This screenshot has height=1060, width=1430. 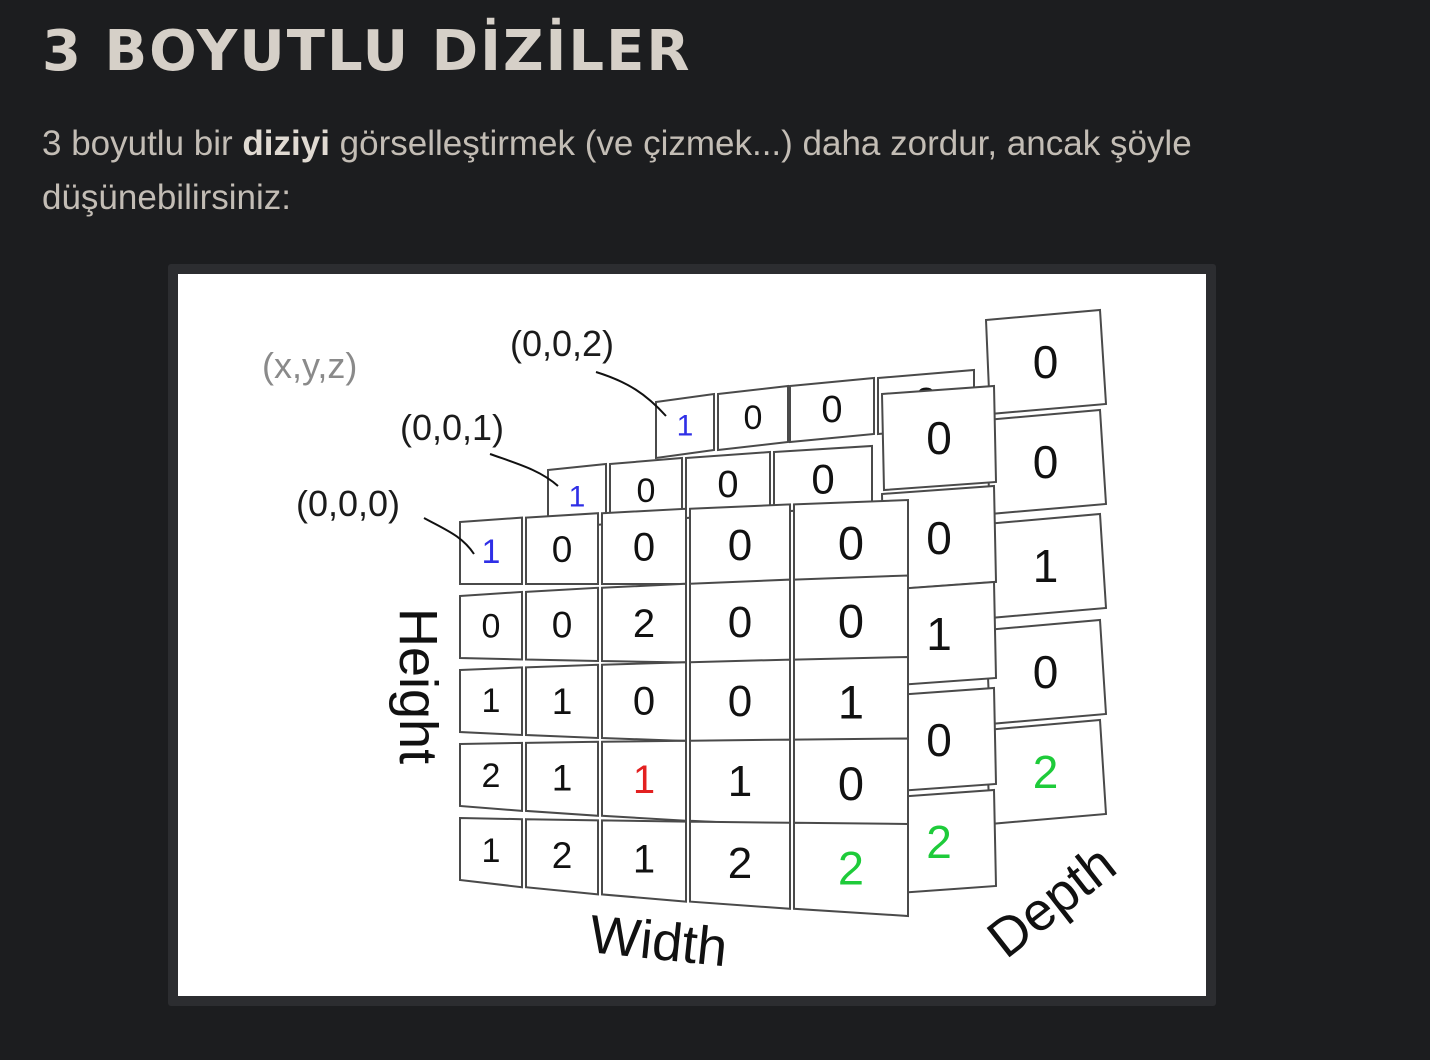 I want to click on cell-mid-col-r3-value: 0, so click(x=939, y=740).